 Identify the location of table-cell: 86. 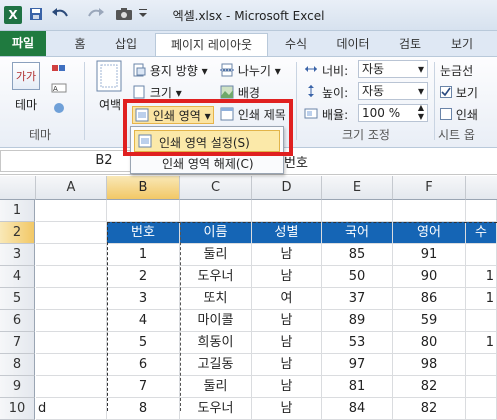
(429, 299).